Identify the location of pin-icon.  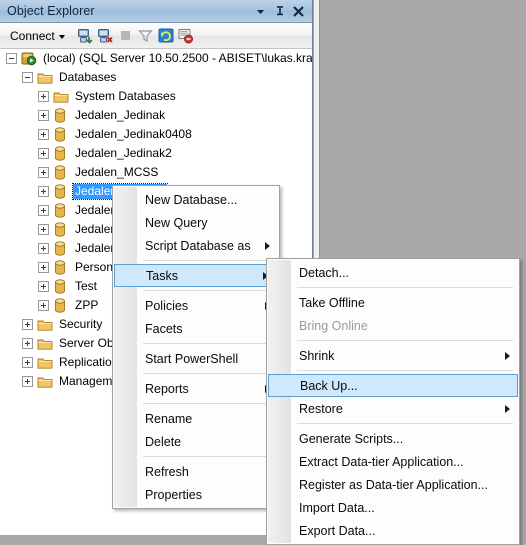
(279, 11).